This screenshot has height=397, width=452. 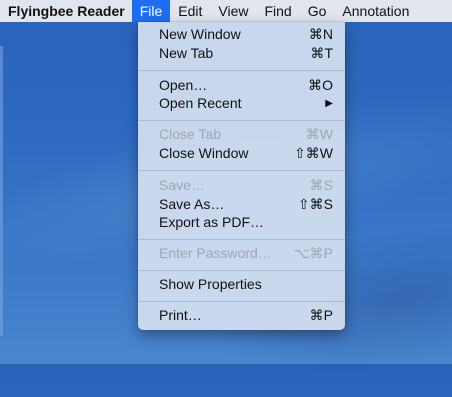 What do you see at coordinates (313, 153) in the screenshot?
I see `menu-item-shortcut: ⇧⌘W` at bounding box center [313, 153].